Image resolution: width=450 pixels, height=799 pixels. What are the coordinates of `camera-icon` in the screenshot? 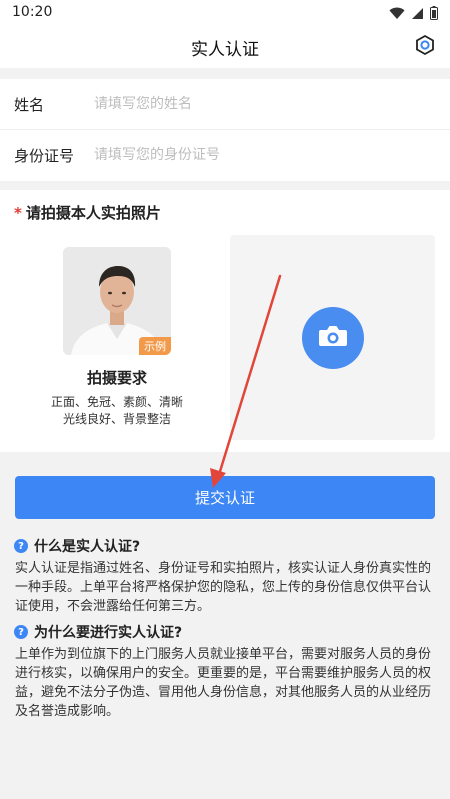 It's located at (333, 338).